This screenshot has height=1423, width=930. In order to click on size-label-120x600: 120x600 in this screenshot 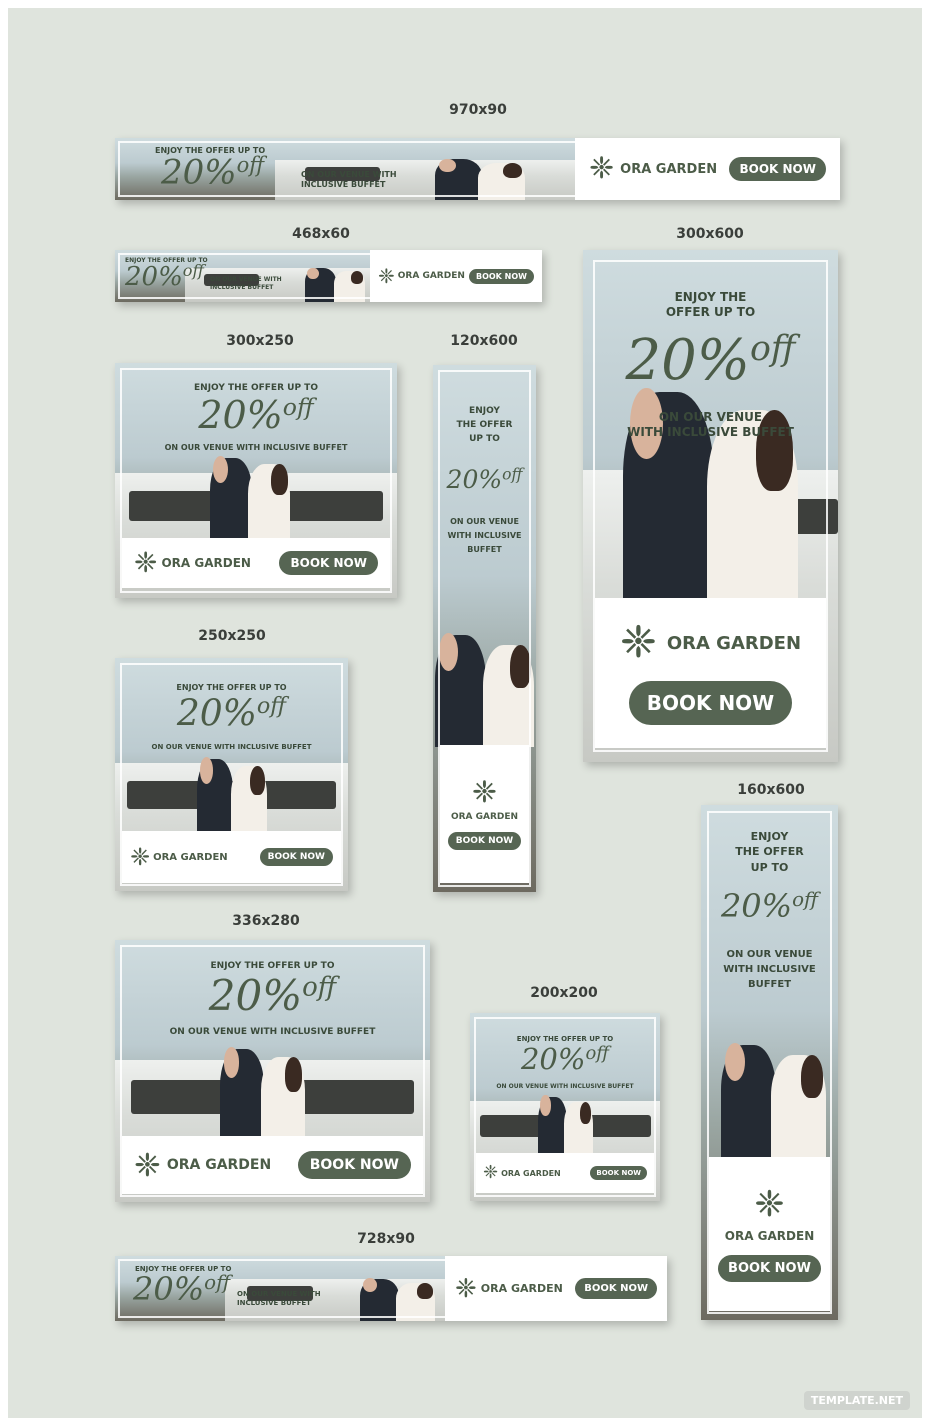, I will do `click(484, 341)`.